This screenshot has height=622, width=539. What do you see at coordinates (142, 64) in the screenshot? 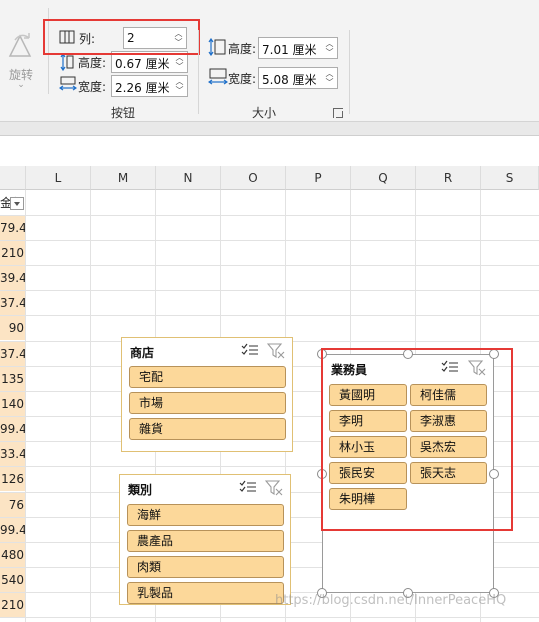
I see `button-height-value: 0.67 厘米` at bounding box center [142, 64].